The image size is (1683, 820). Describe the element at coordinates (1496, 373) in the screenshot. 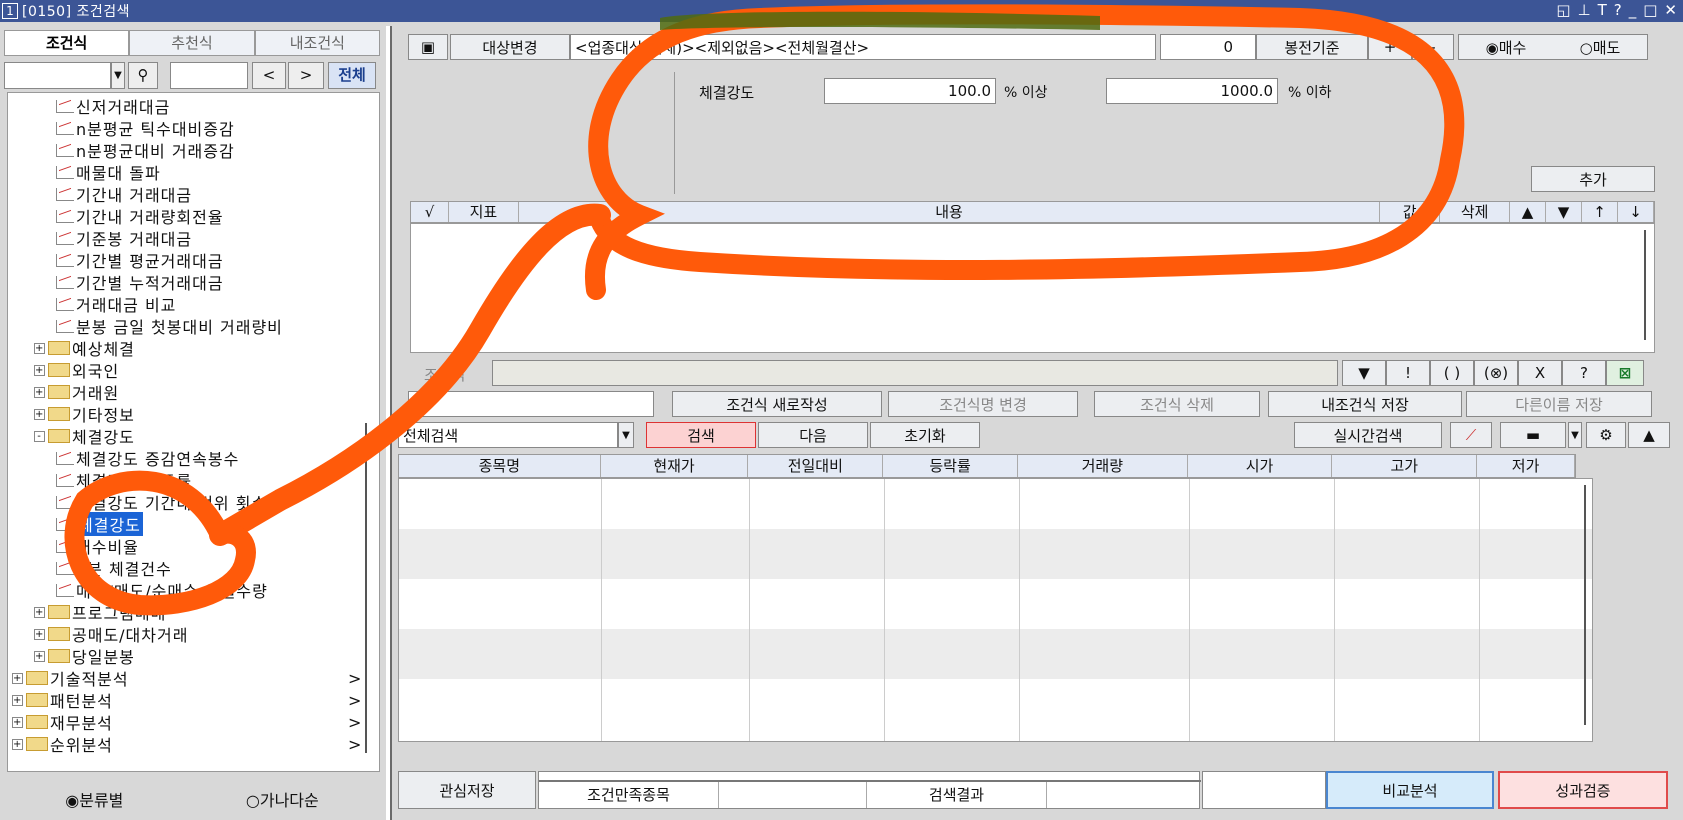

I see `xor-button: (⊗)` at that location.